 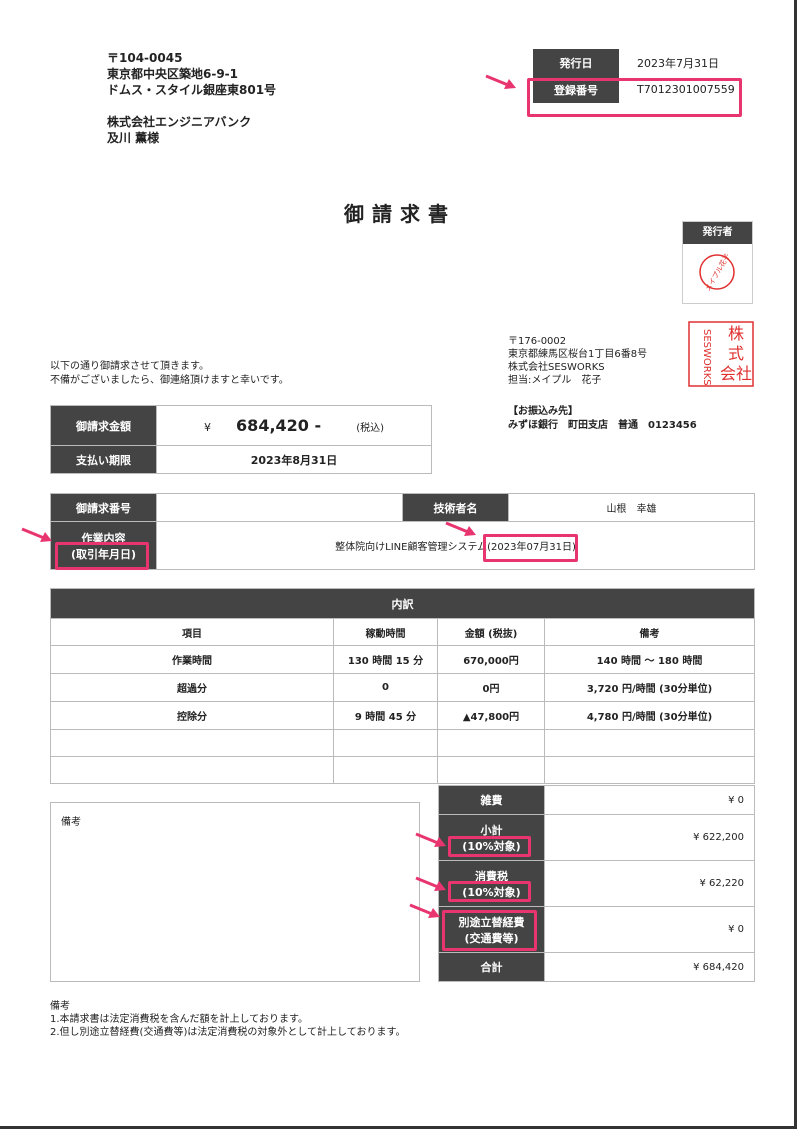 I want to click on bank-label: 【お振込み先】, so click(x=543, y=411).